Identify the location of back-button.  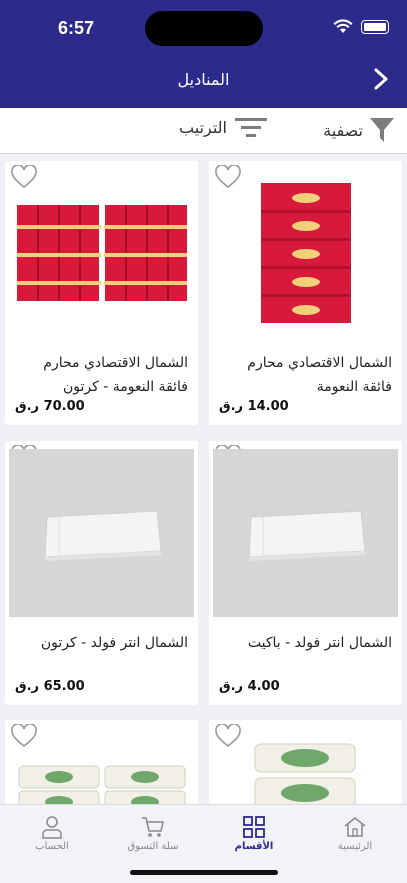
(381, 79).